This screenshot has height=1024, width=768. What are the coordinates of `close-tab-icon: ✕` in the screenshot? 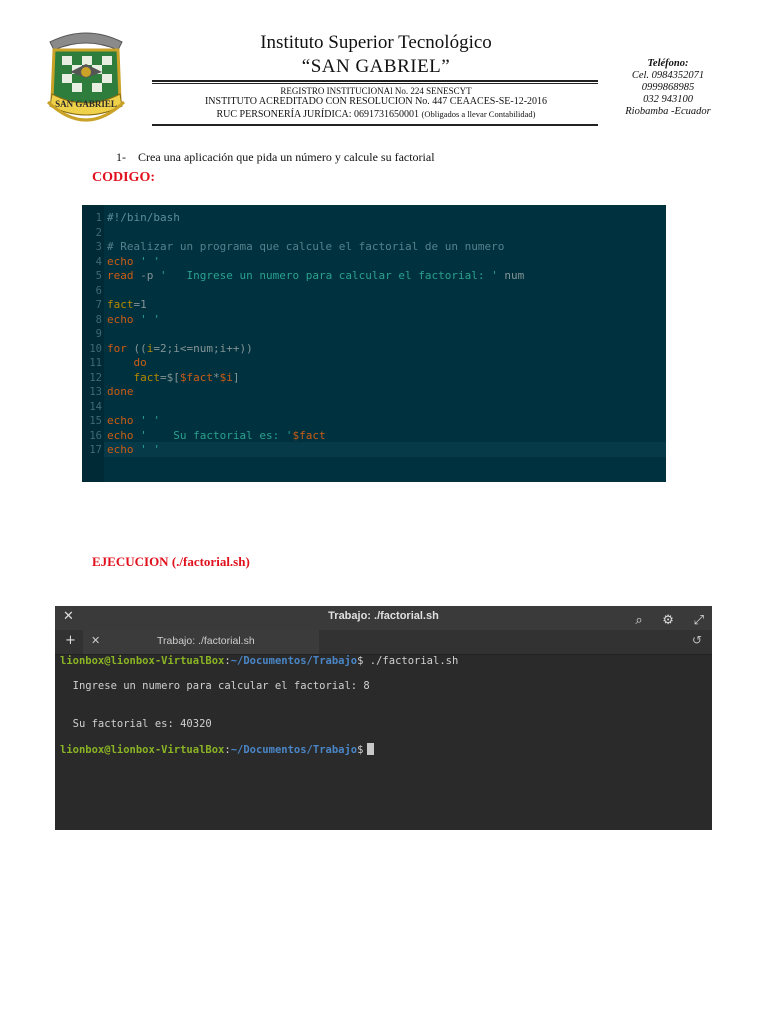 It's located at (95, 640).